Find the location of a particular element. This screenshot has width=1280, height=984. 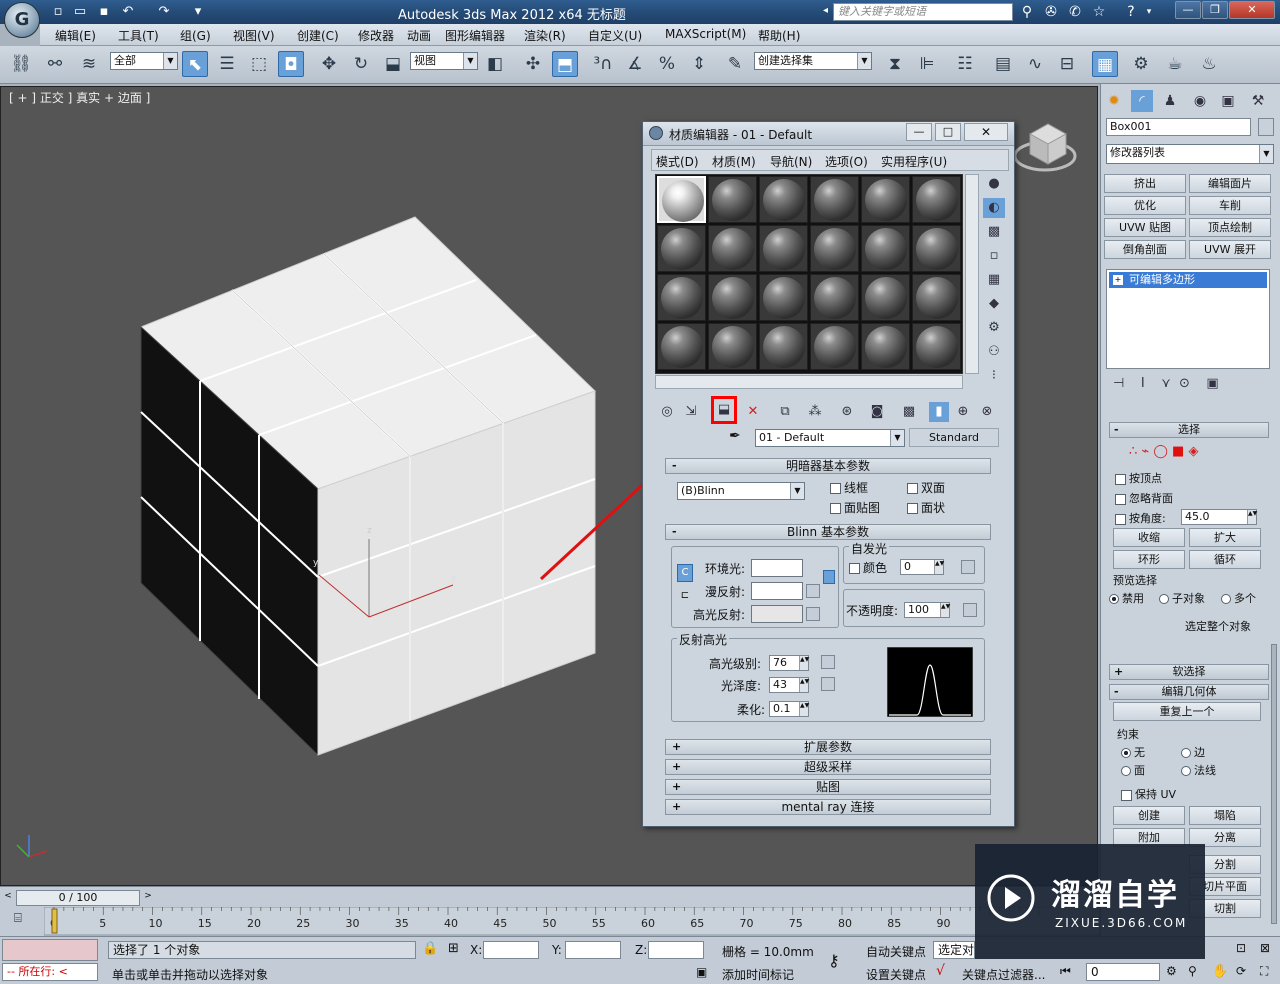

favorites-star-icon: ☆ is located at coordinates (1099, 12).